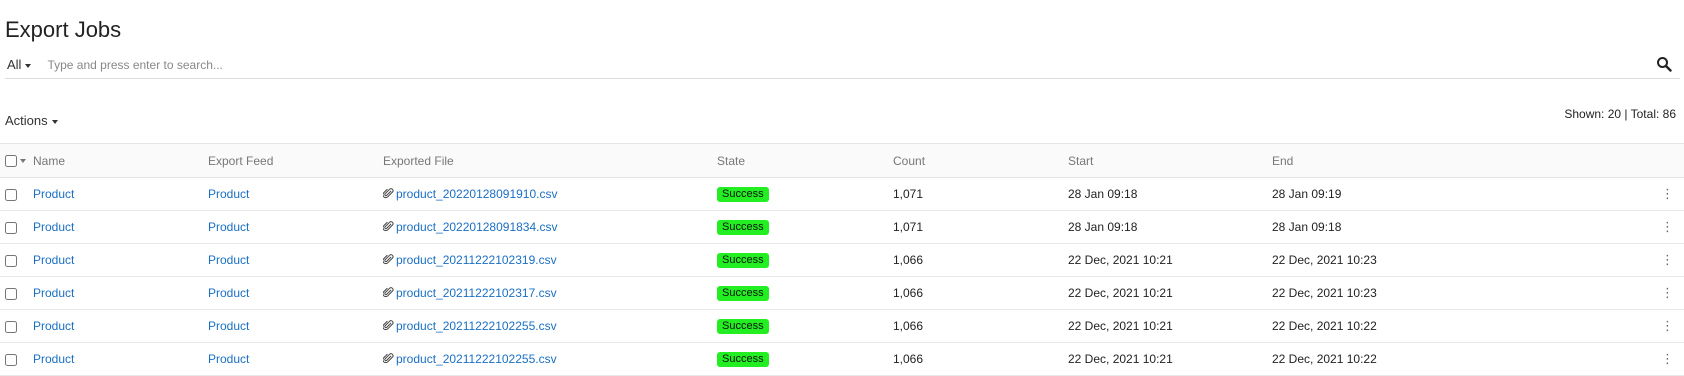 Image resolution: width=1684 pixels, height=376 pixels. What do you see at coordinates (120, 160) in the screenshot?
I see `column-header-name: Name` at bounding box center [120, 160].